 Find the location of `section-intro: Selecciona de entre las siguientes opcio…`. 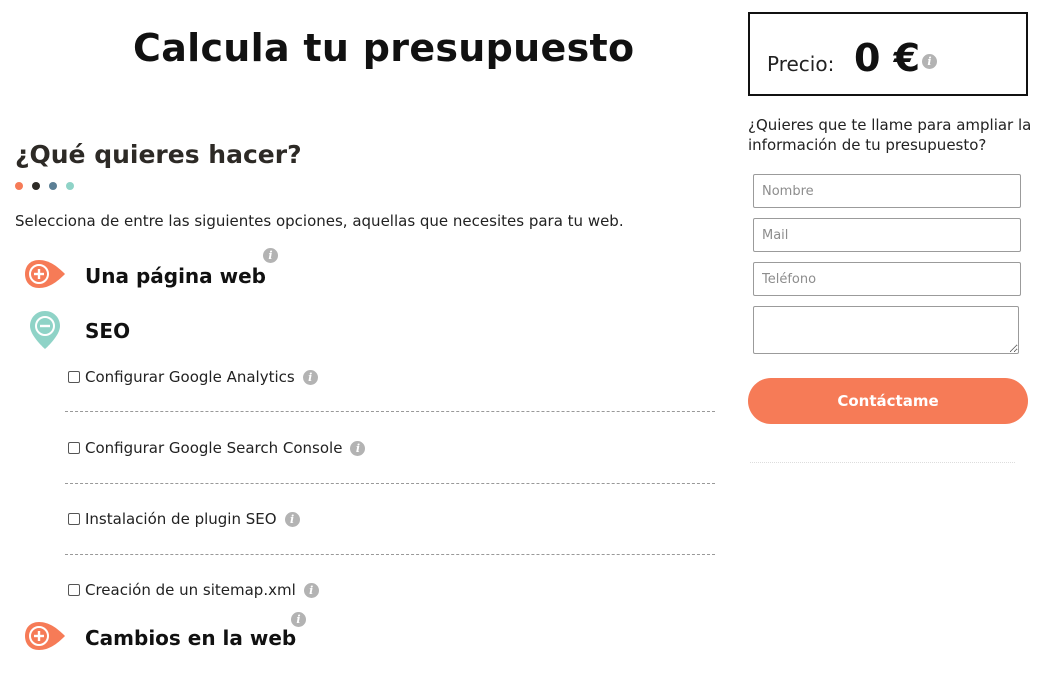

section-intro: Selecciona de entre las siguientes opcio… is located at coordinates (319, 221).